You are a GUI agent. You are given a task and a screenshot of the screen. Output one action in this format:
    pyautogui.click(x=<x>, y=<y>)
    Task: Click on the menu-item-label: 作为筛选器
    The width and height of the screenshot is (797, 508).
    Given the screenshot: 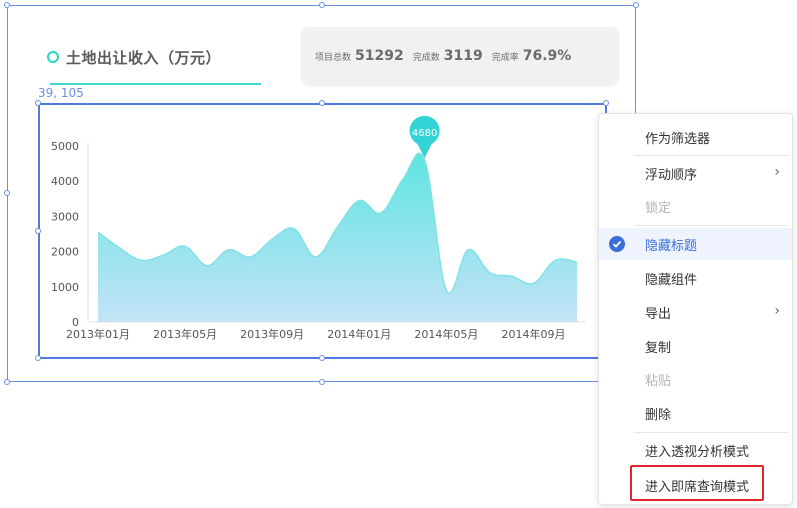 What is the action you would take?
    pyautogui.click(x=678, y=139)
    